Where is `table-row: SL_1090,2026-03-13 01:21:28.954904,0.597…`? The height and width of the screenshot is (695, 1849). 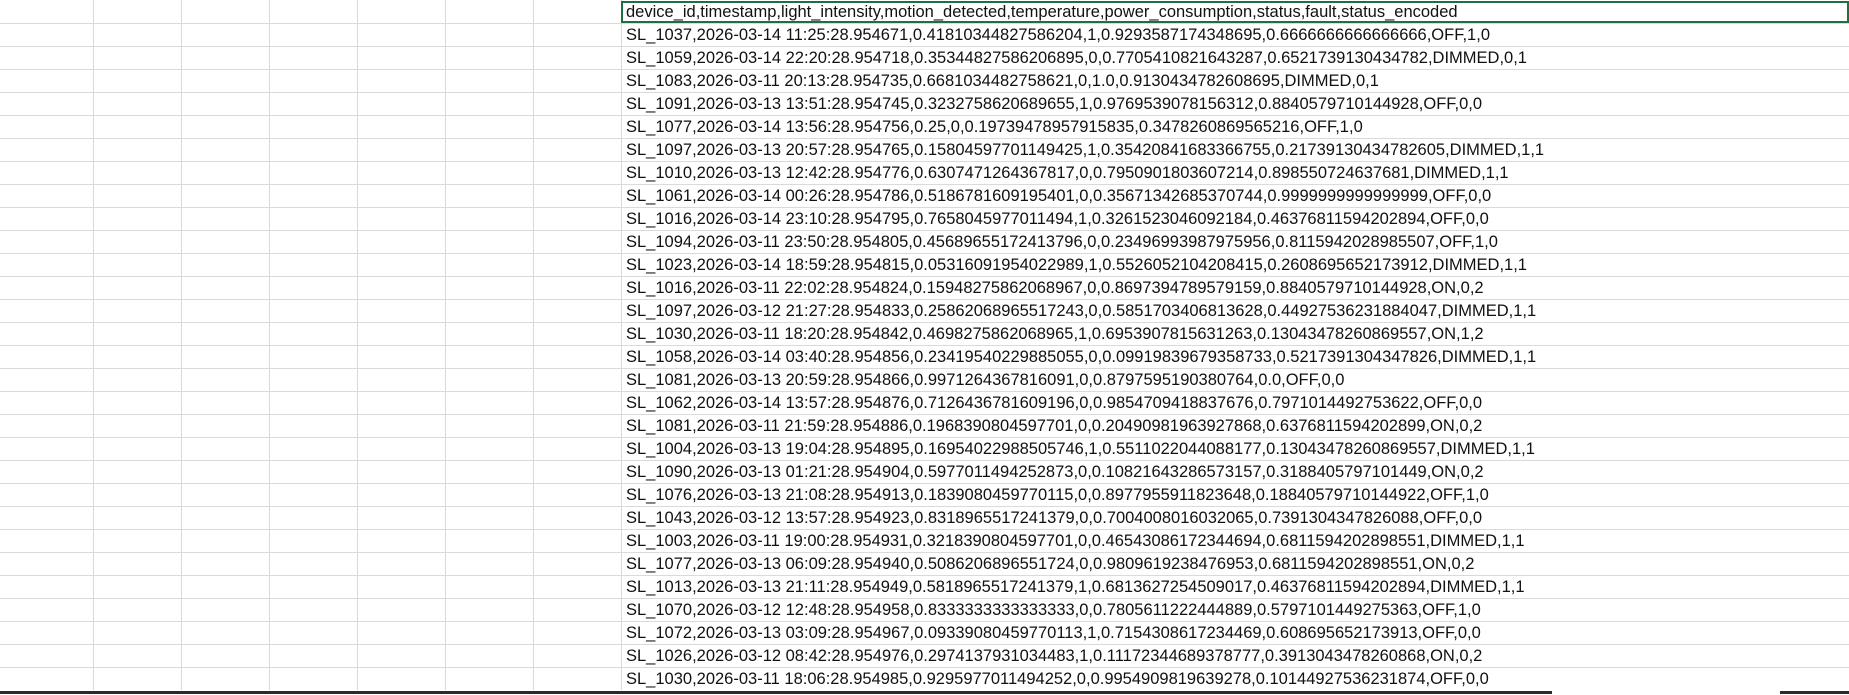
table-row: SL_1090,2026-03-13 01:21:28.954904,0.597… is located at coordinates (924, 472).